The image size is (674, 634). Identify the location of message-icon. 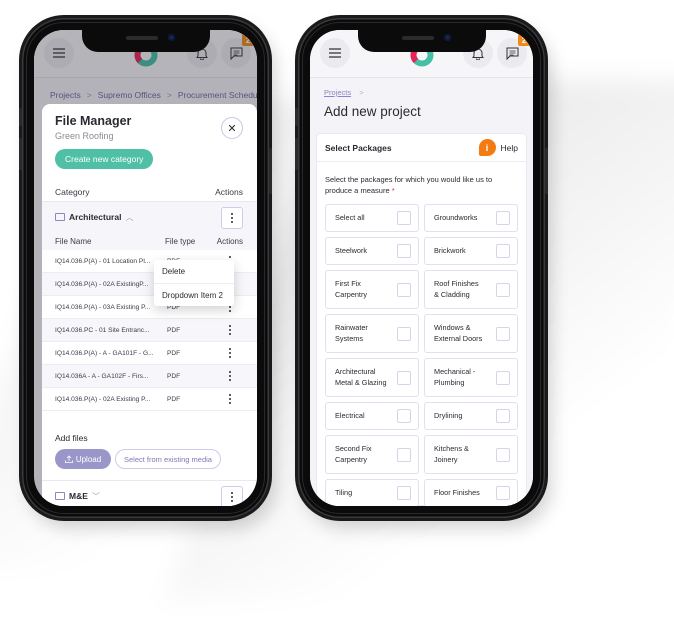
(236, 53).